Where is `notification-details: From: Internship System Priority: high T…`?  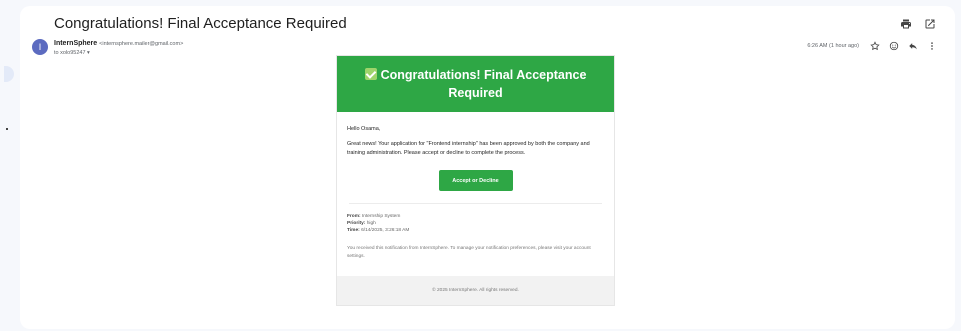 notification-details: From: Internship System Priority: high T… is located at coordinates (475, 223).